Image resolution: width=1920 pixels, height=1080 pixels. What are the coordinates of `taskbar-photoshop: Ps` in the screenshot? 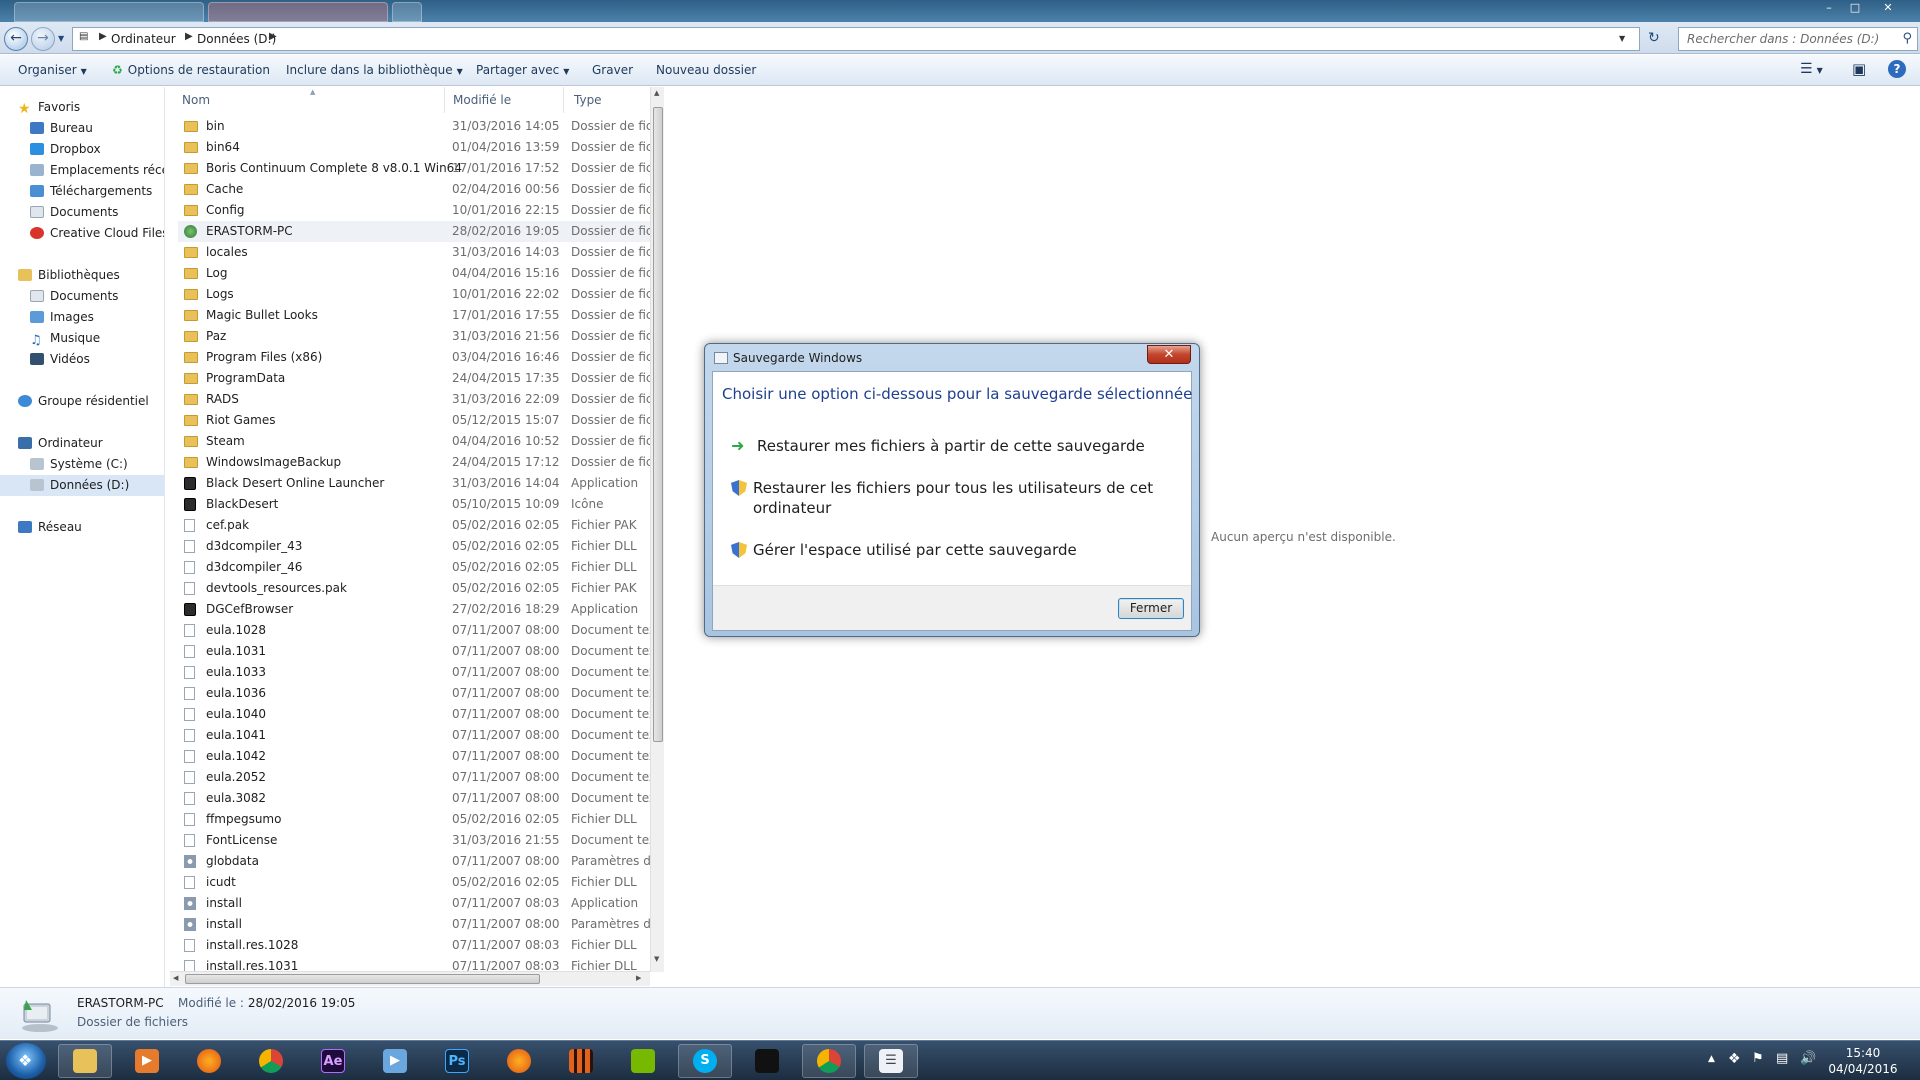 It's located at (457, 1061).